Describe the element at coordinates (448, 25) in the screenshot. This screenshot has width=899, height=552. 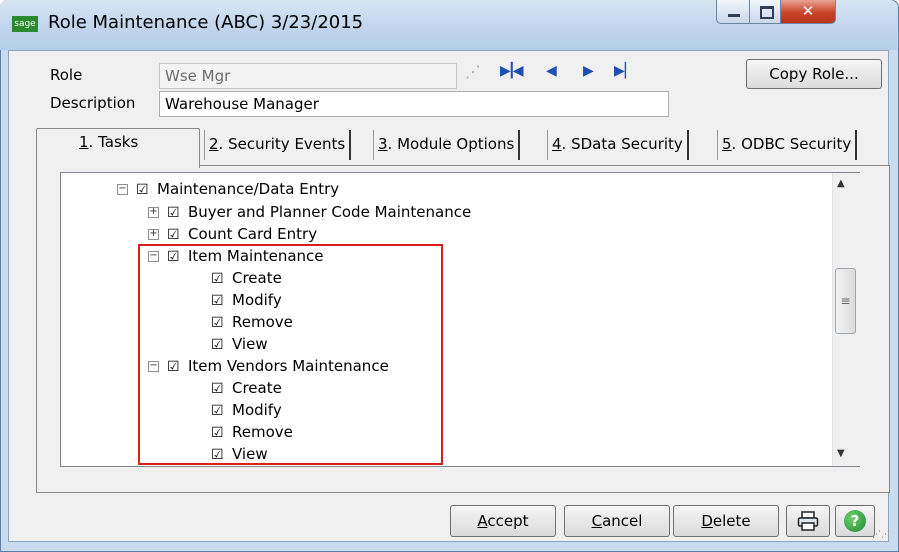
I see `title-bar: sage Role Maintenance (ABC) 3/23/2015 ✕` at that location.